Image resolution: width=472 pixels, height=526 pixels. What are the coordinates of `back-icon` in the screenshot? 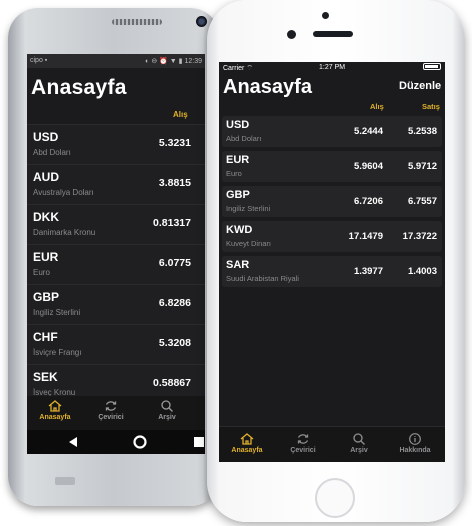 It's located at (73, 442).